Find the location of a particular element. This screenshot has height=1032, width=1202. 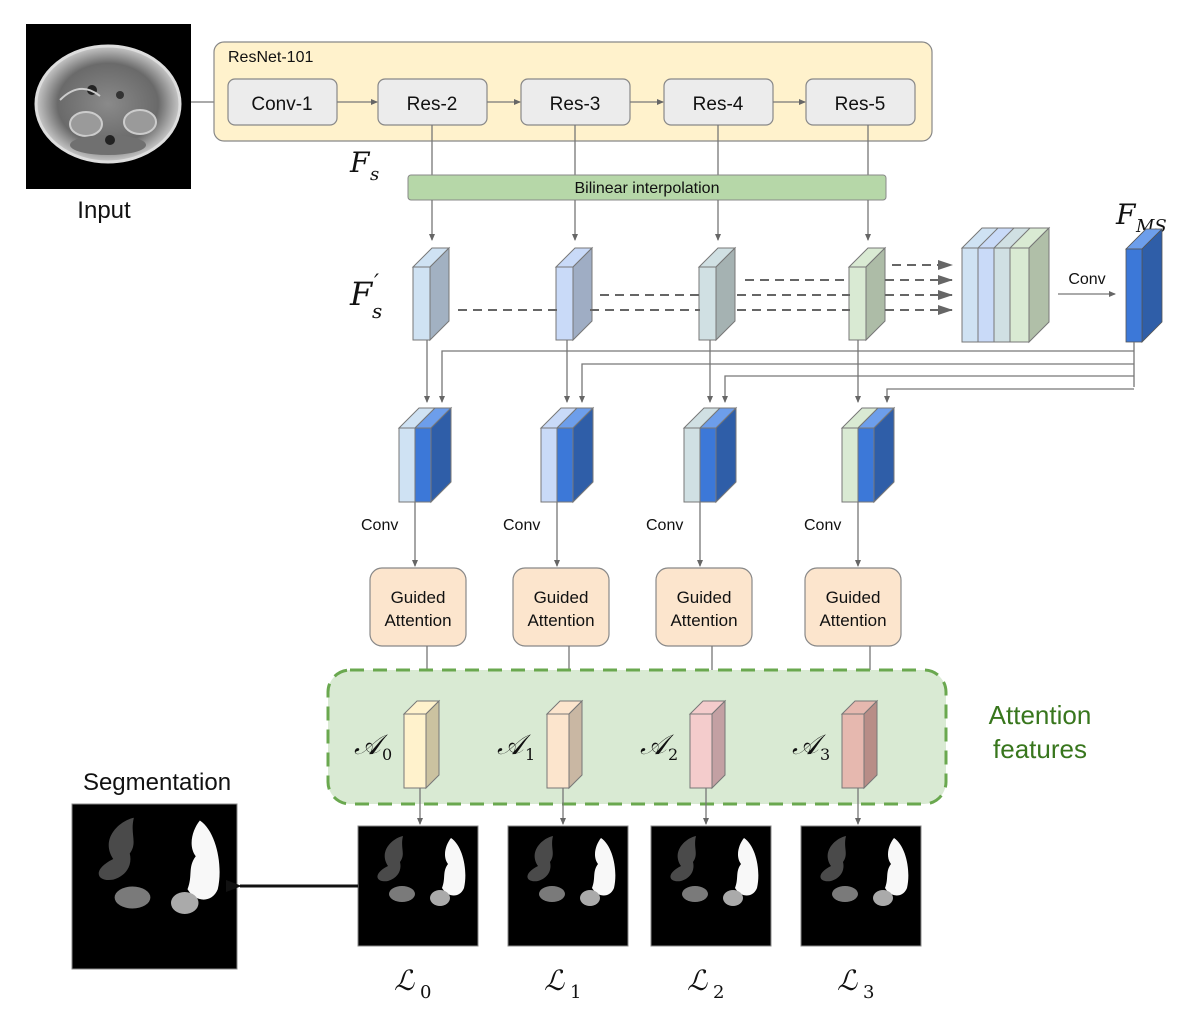

guided-attention-2: Guided Attention is located at coordinates (704, 607).